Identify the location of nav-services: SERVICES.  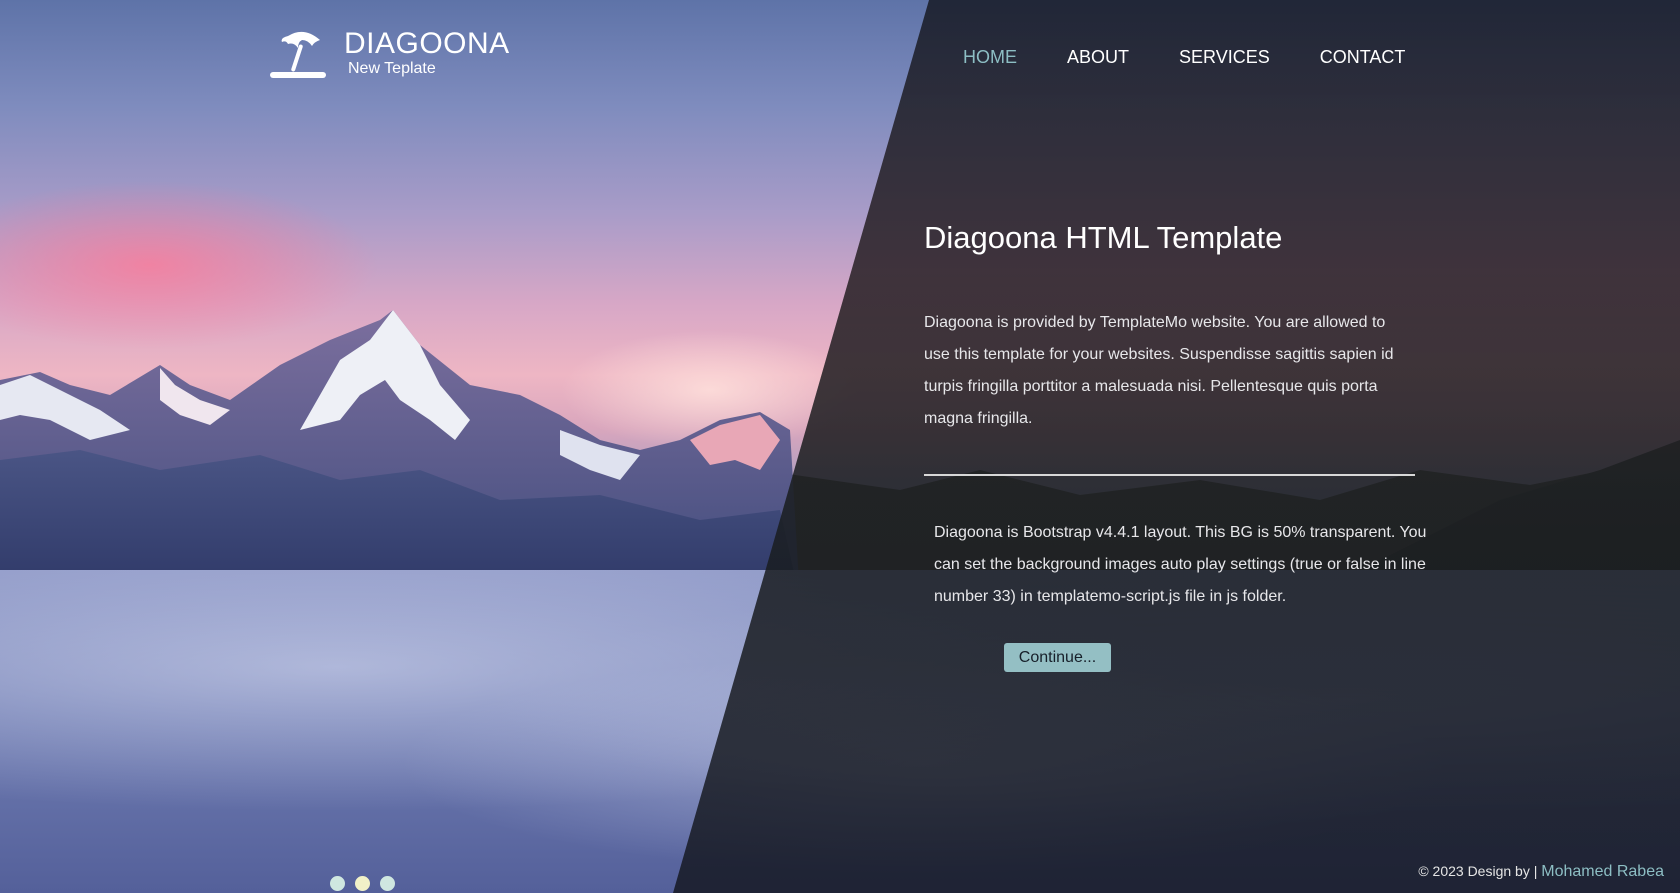
(1224, 57).